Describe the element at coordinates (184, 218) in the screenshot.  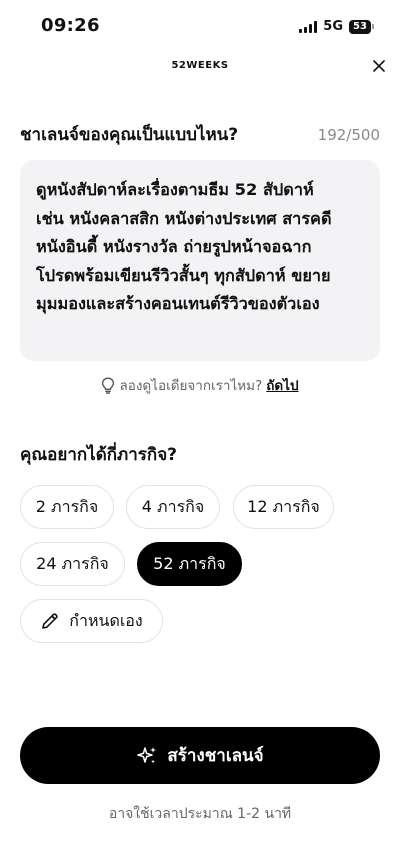
I see `description-line: เช่น หนังคลาสสิก หนังต่างประเทศ สารคดี` at that location.